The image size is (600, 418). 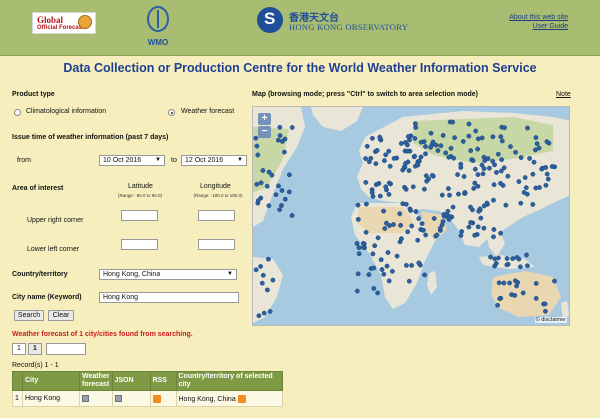 I want to click on weather-forecast-link, so click(x=96, y=398).